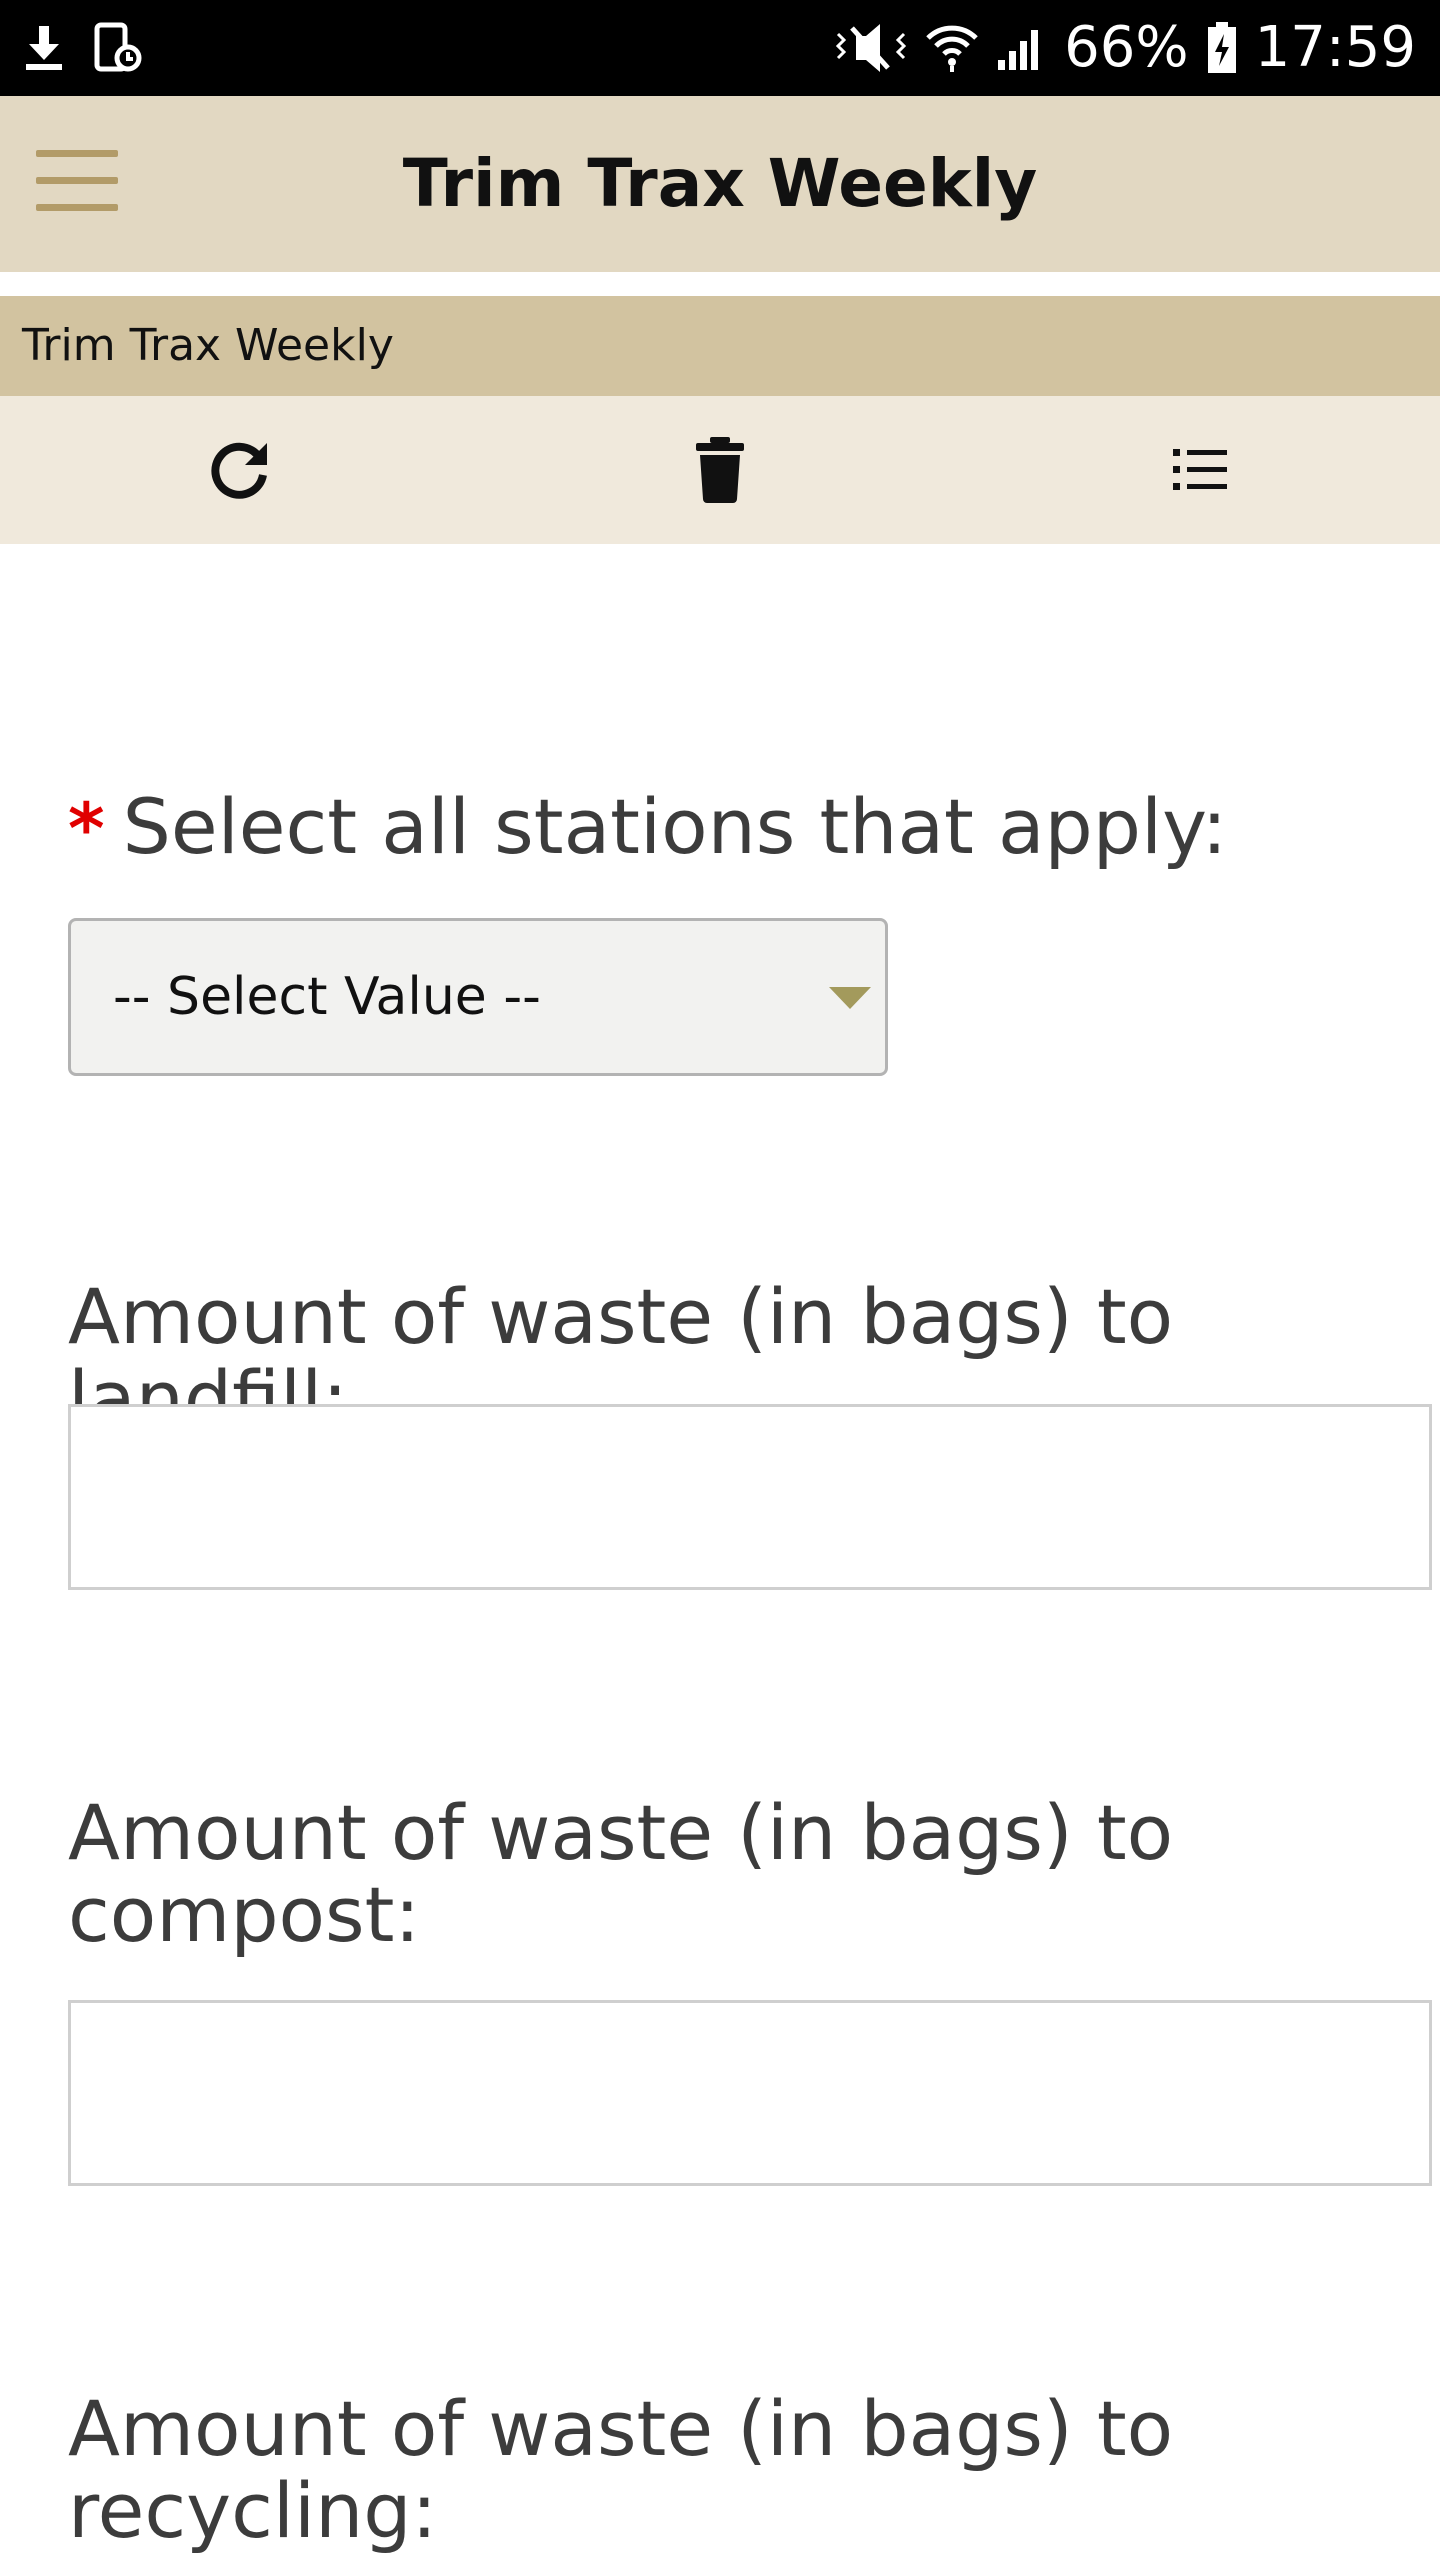  What do you see at coordinates (720, 48) in the screenshot?
I see `status-bar: 66% 17:59` at bounding box center [720, 48].